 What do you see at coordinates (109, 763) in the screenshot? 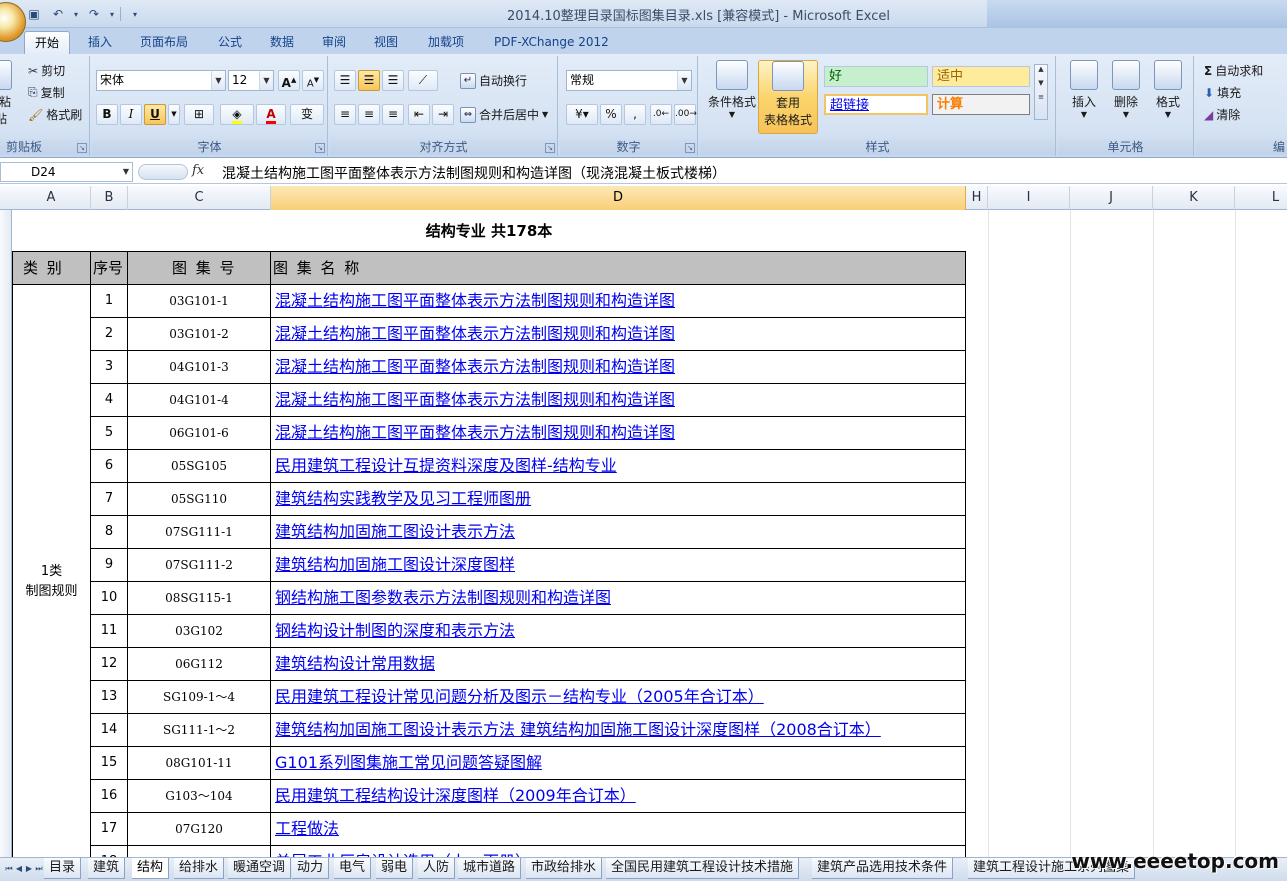
I see `row-seq-cell: 15` at bounding box center [109, 763].